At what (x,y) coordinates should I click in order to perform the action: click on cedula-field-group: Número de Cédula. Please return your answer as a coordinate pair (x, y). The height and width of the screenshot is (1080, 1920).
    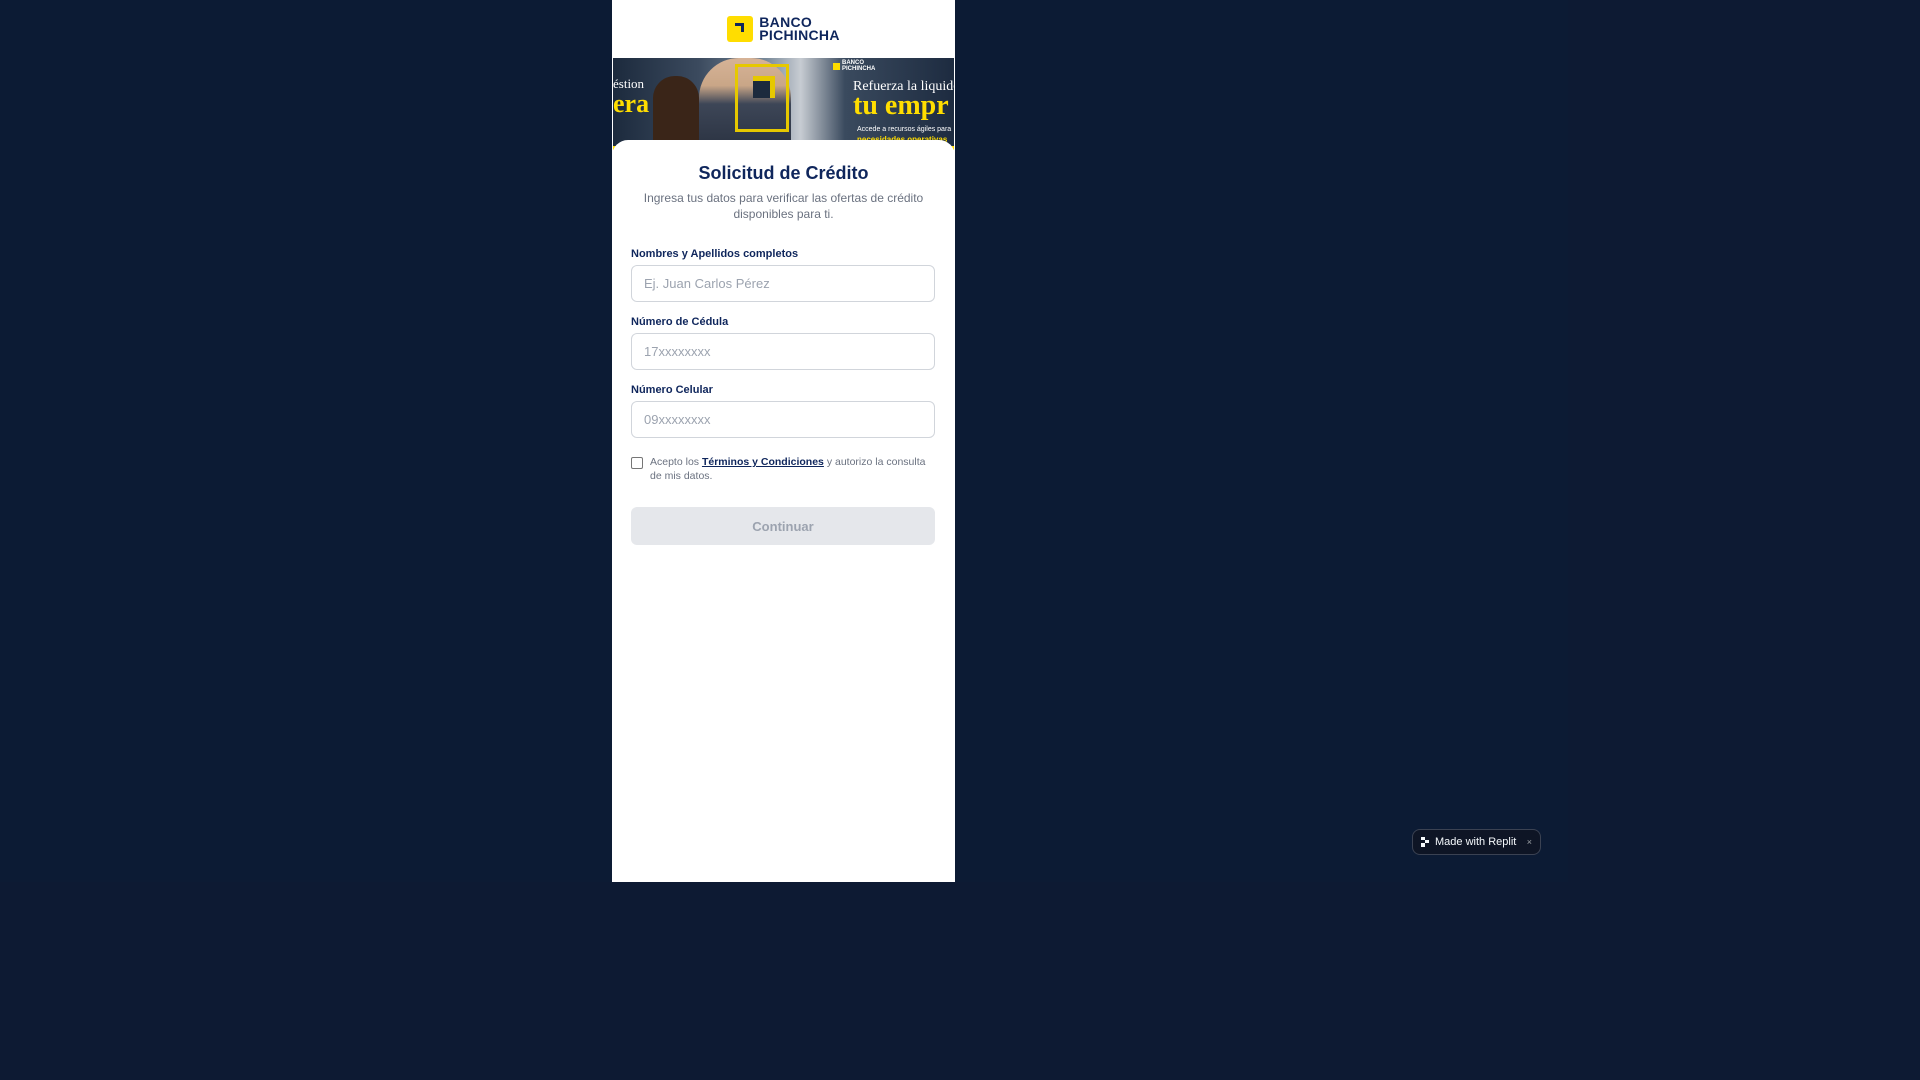
    Looking at the image, I should click on (783, 343).